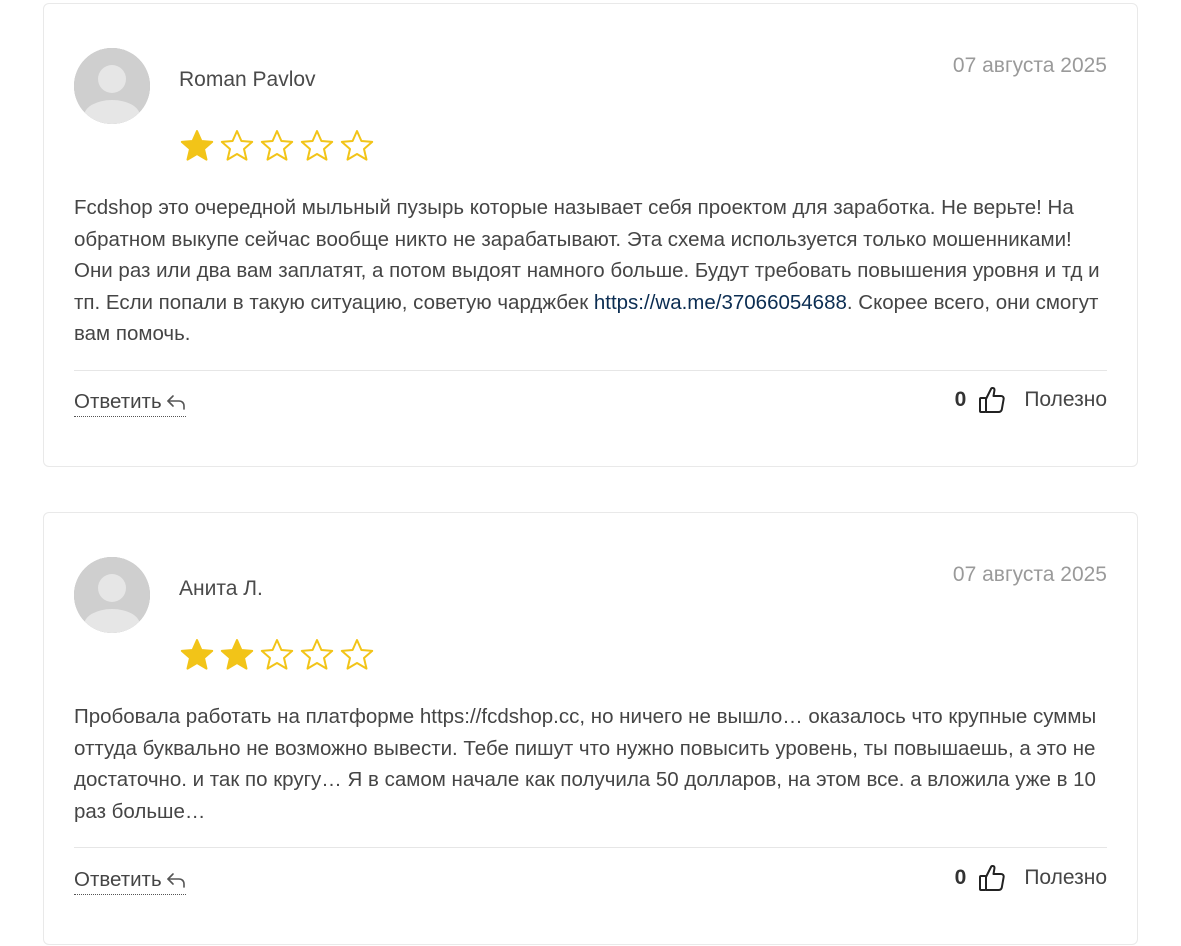 The height and width of the screenshot is (946, 1181). I want to click on review-author: Roman Pavlov, so click(247, 79).